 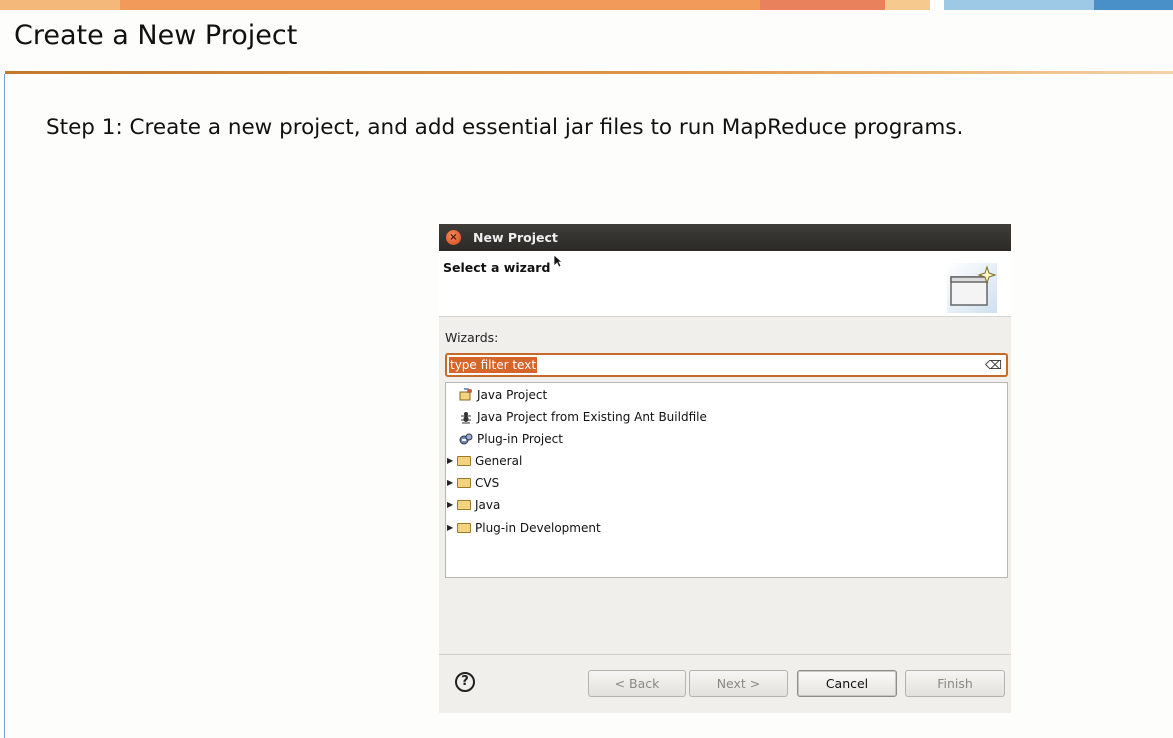 What do you see at coordinates (512, 395) in the screenshot?
I see `tree-item-label: Java Project` at bounding box center [512, 395].